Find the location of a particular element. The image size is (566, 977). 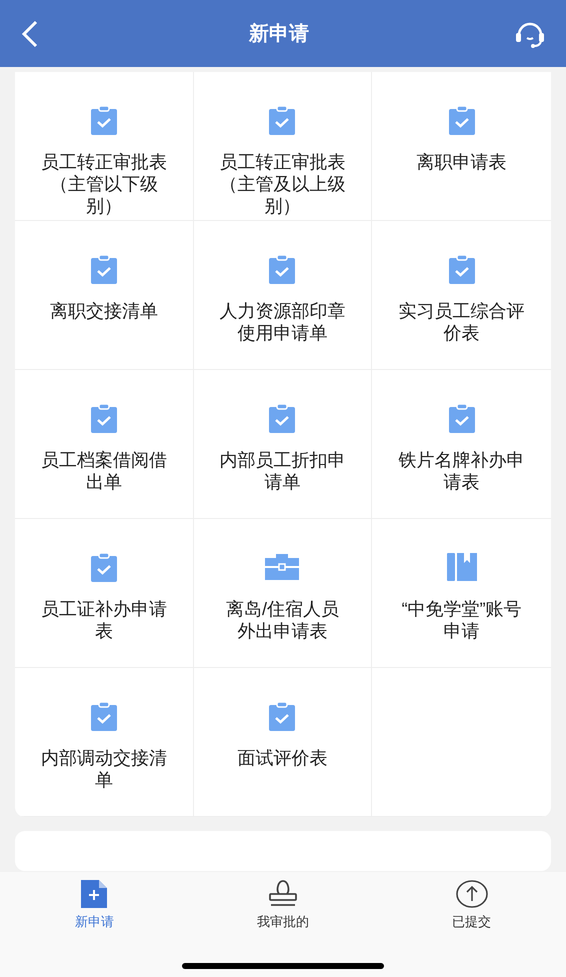

form-item: 内部员工折扣申请单 is located at coordinates (283, 444).